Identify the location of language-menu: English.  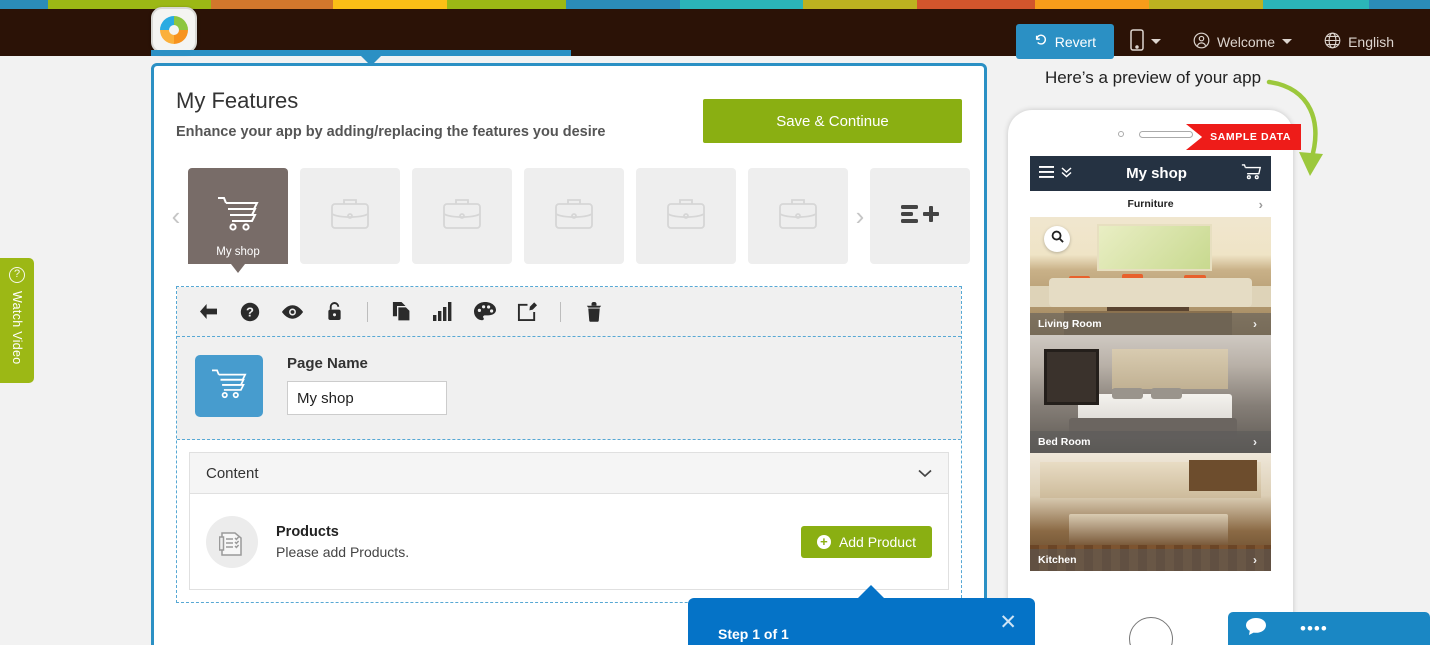
(1359, 41).